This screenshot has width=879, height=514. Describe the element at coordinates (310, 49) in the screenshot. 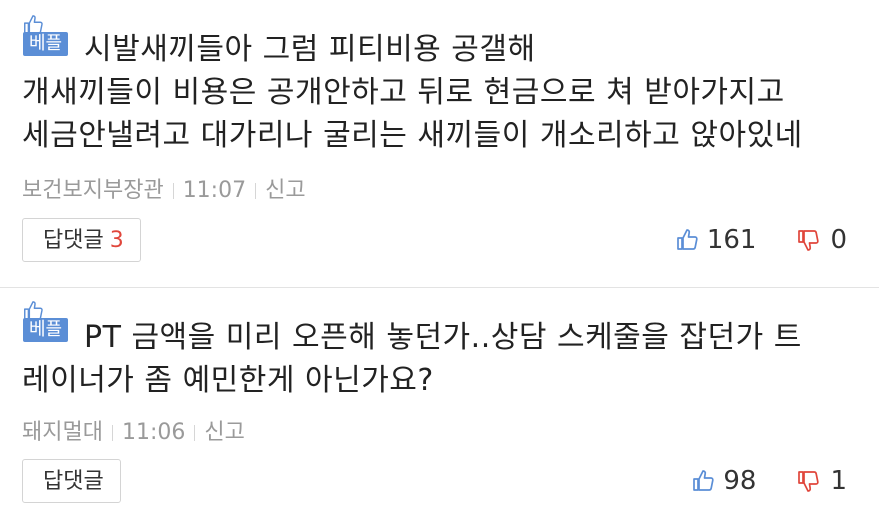

I see `comment-line: 시발새끼들아 그럼 피티비용 공갤해` at that location.